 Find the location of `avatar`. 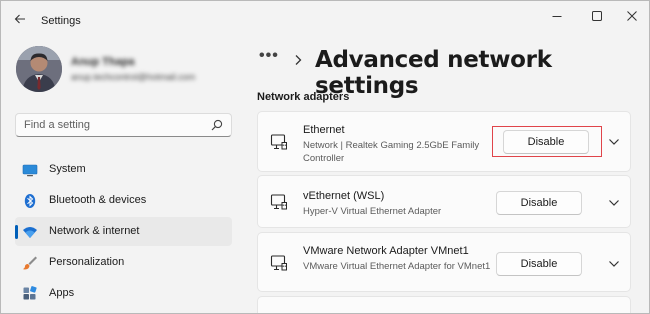

avatar is located at coordinates (39, 69).